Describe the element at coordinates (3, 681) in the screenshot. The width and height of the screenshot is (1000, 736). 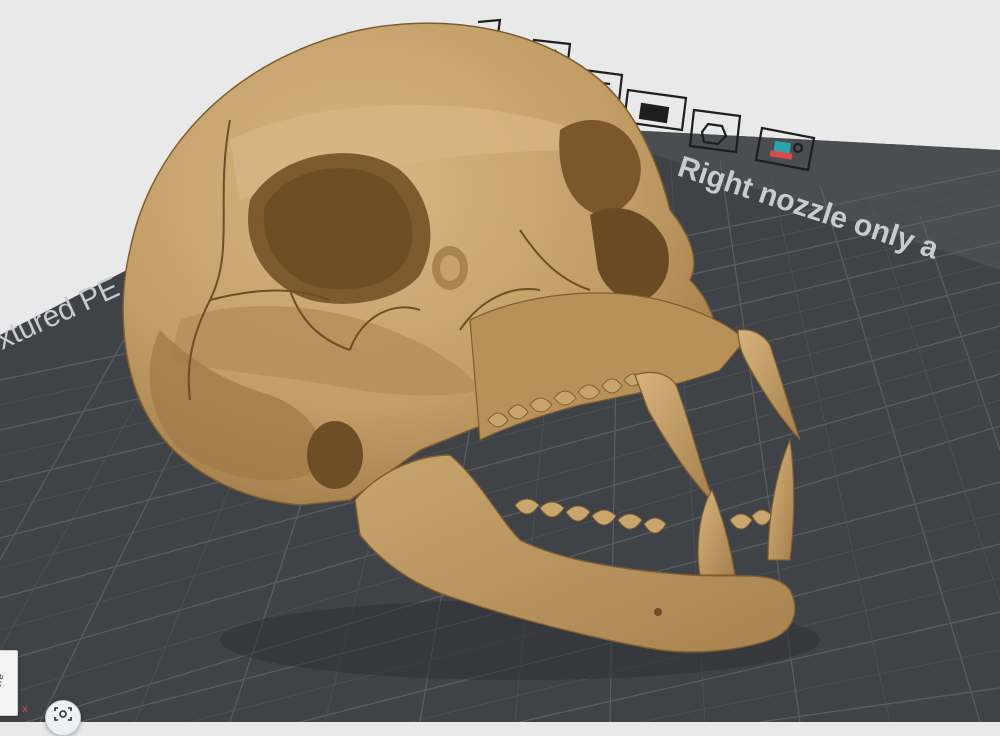
I see `view-cube-label: ore` at that location.